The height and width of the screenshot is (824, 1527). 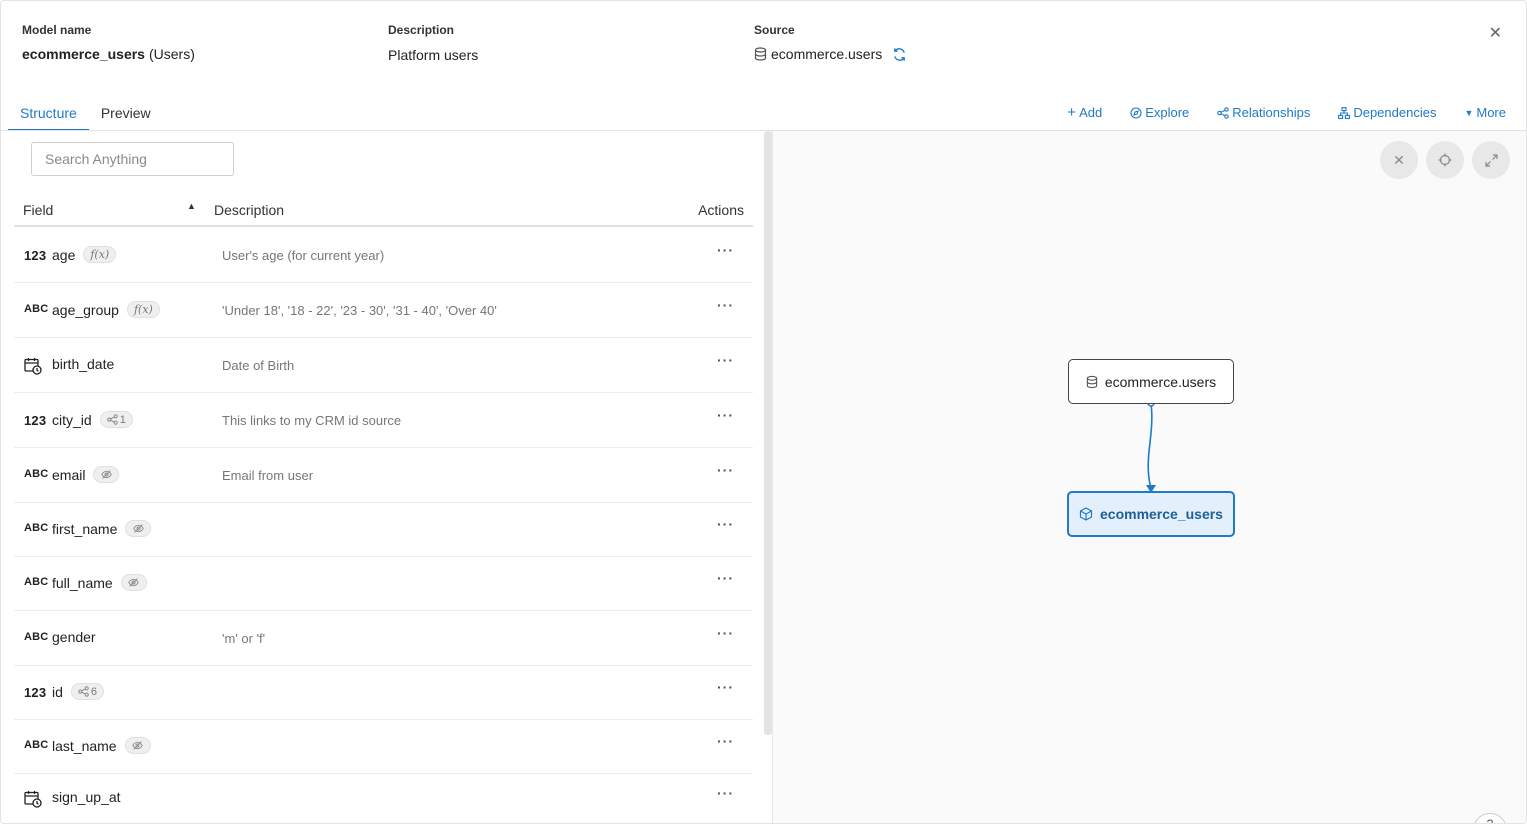 I want to click on formula-badge: f(x), so click(x=143, y=309).